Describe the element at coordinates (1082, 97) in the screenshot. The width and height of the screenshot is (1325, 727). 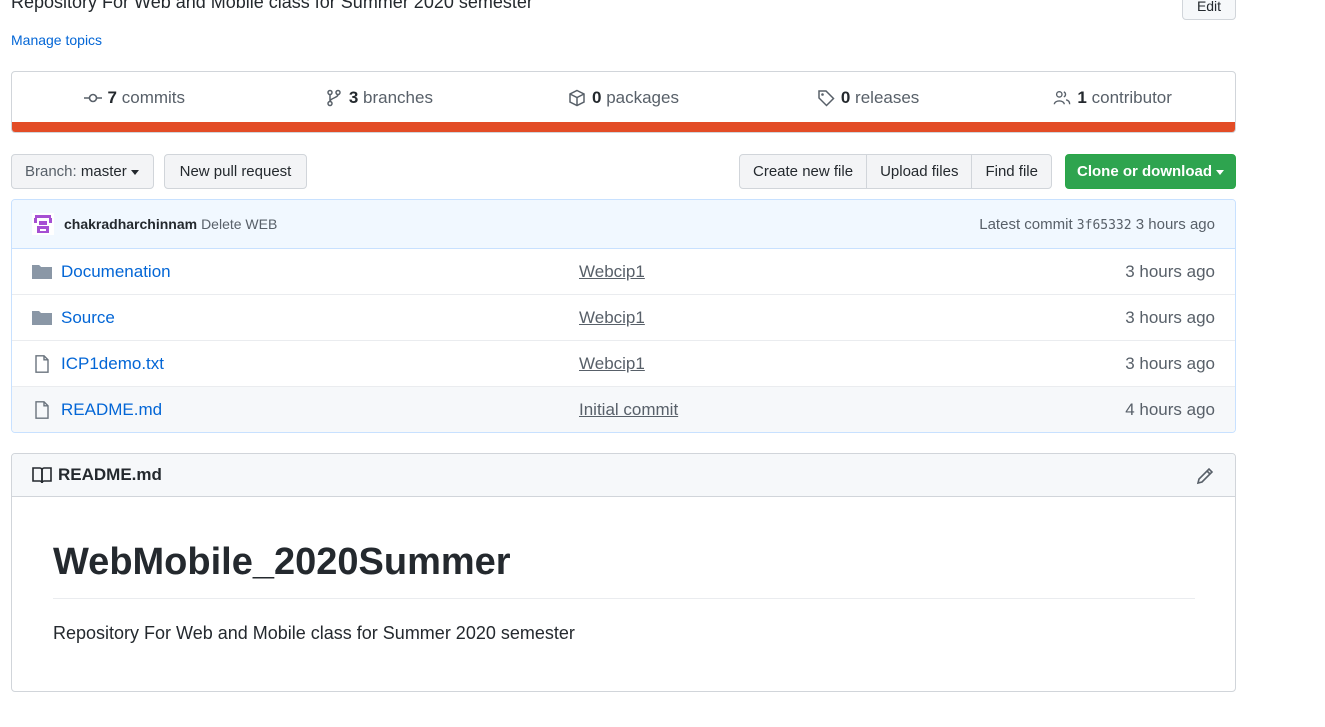
I see `contributors-count: 1` at that location.